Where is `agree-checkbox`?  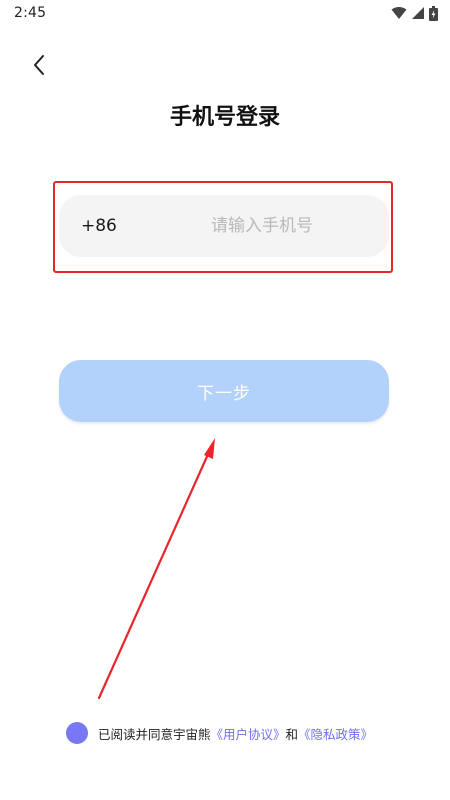 agree-checkbox is located at coordinates (77, 733).